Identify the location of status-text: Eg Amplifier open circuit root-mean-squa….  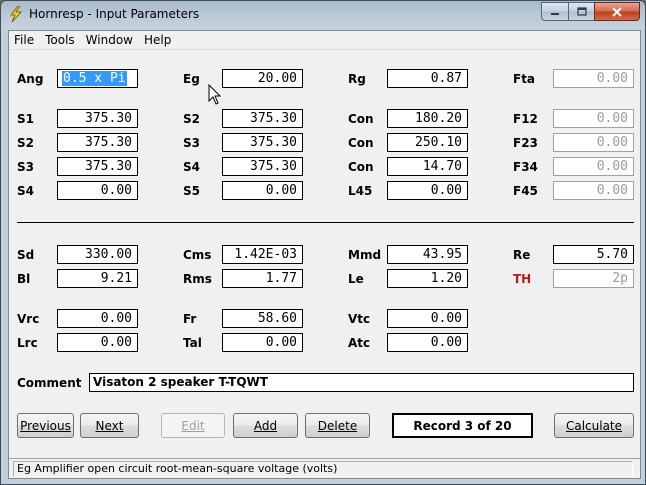
(323, 469).